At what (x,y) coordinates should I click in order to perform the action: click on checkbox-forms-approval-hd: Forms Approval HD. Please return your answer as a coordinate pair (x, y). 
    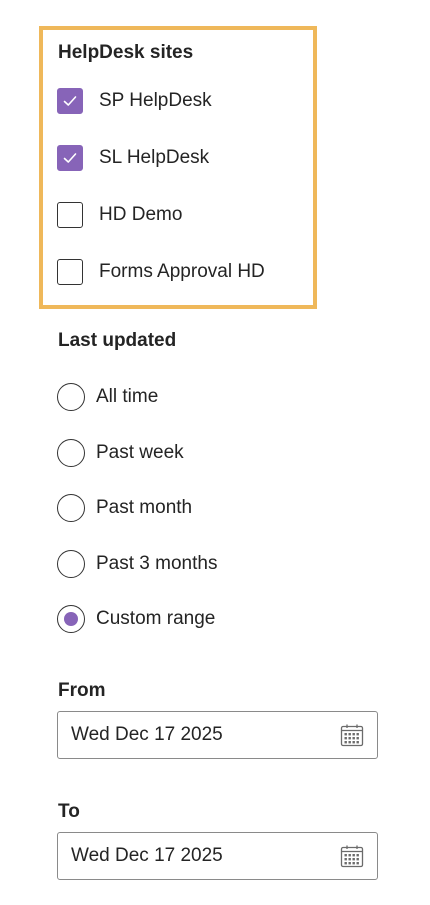
    Looking at the image, I should click on (161, 272).